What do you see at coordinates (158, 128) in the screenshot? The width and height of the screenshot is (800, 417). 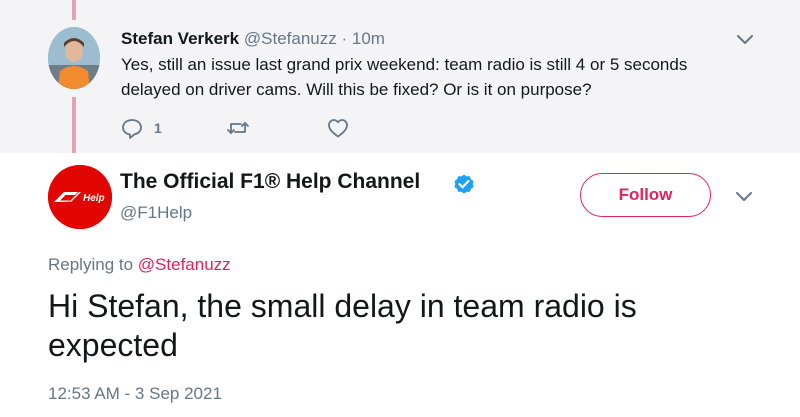 I see `reply-count: 1` at bounding box center [158, 128].